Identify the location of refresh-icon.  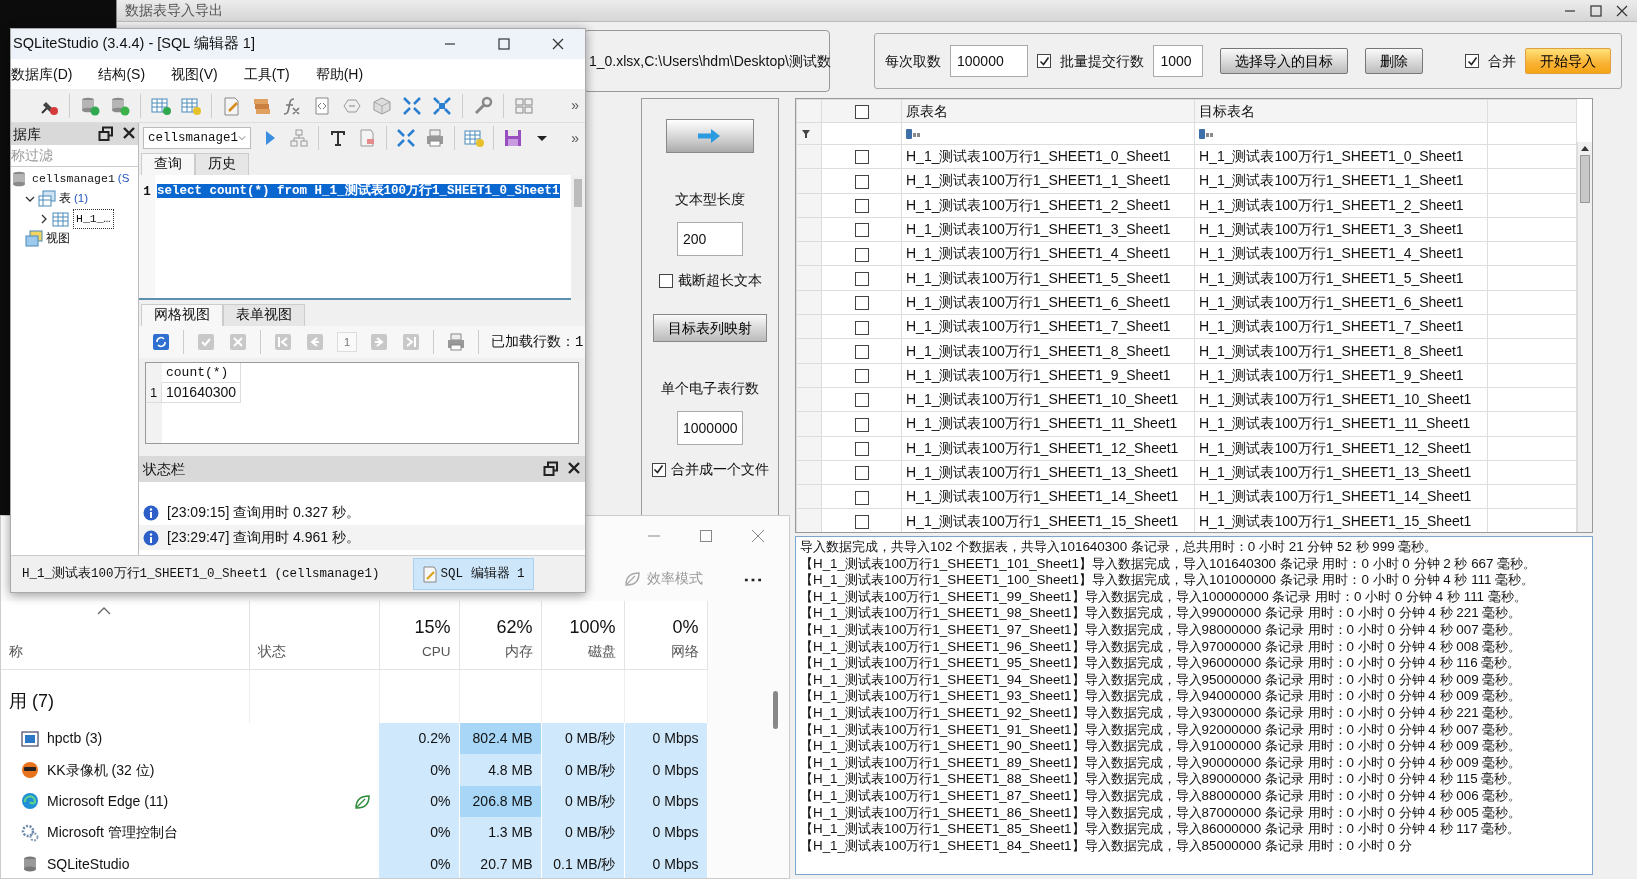
(161, 342).